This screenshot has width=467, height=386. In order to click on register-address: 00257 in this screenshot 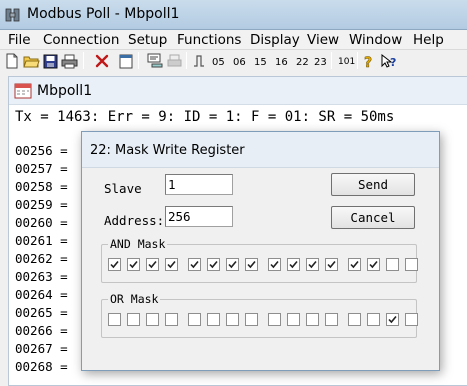, I will do `click(34, 168)`.